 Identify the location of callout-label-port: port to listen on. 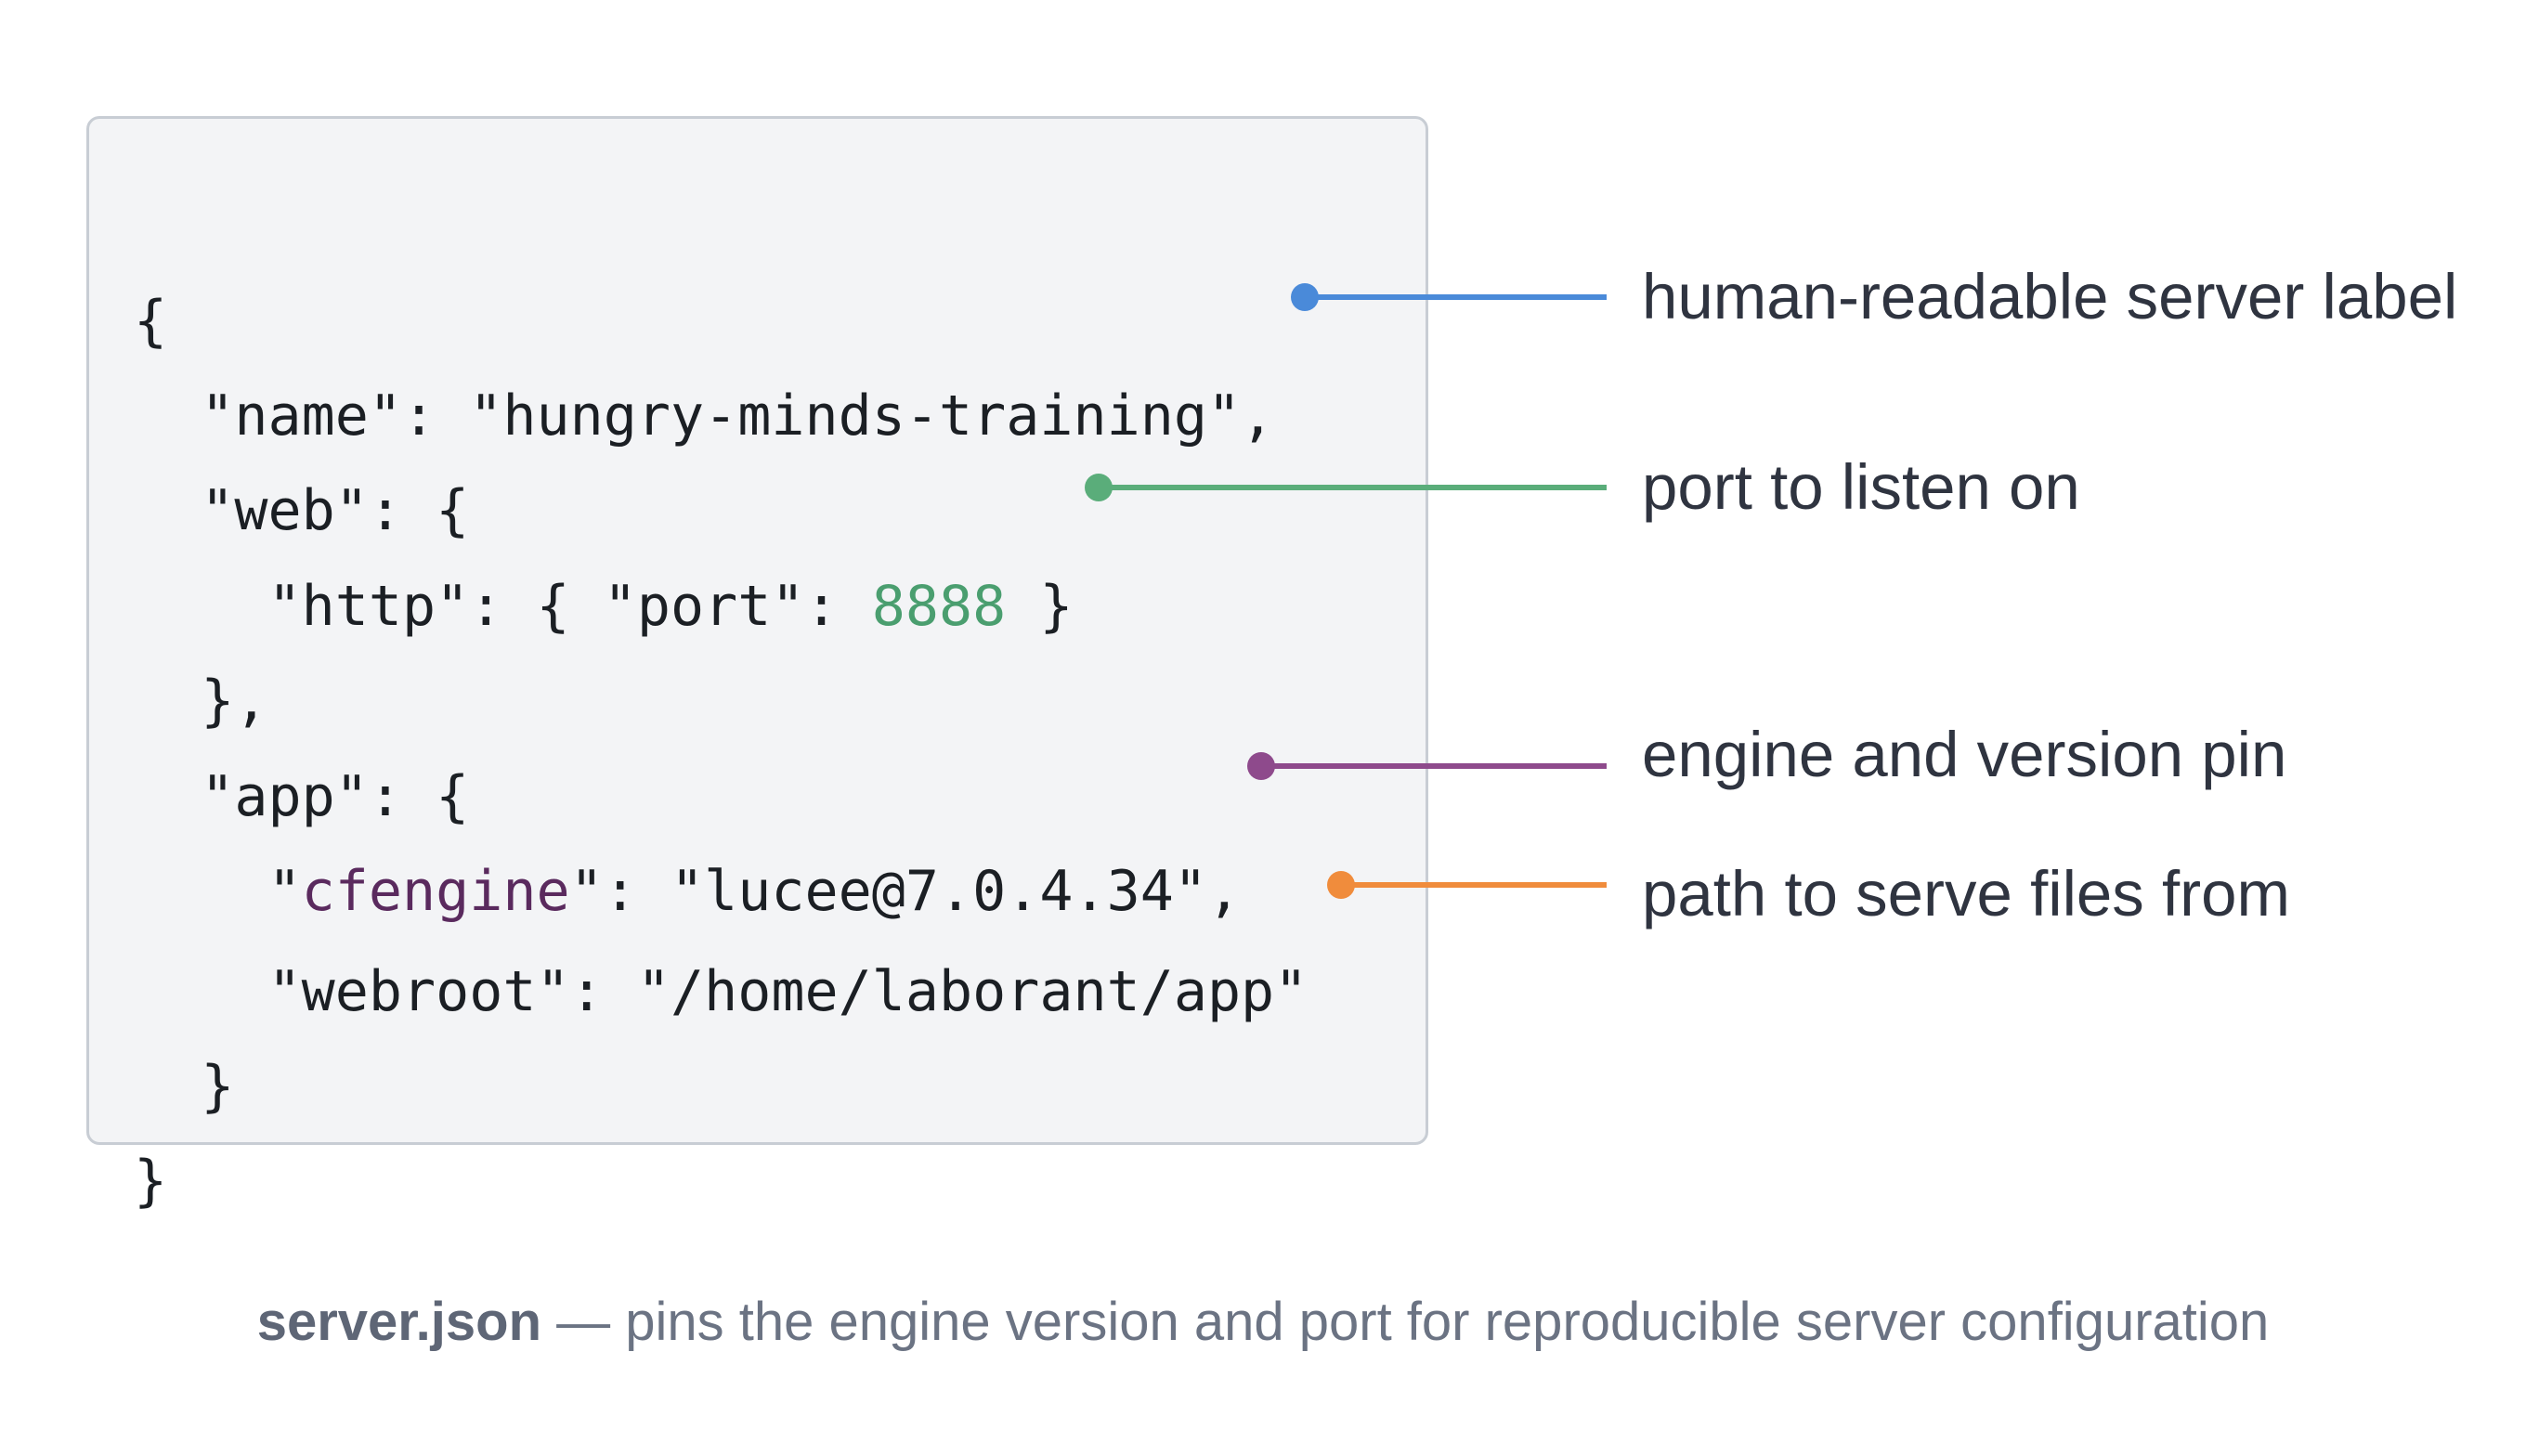
(1861, 487).